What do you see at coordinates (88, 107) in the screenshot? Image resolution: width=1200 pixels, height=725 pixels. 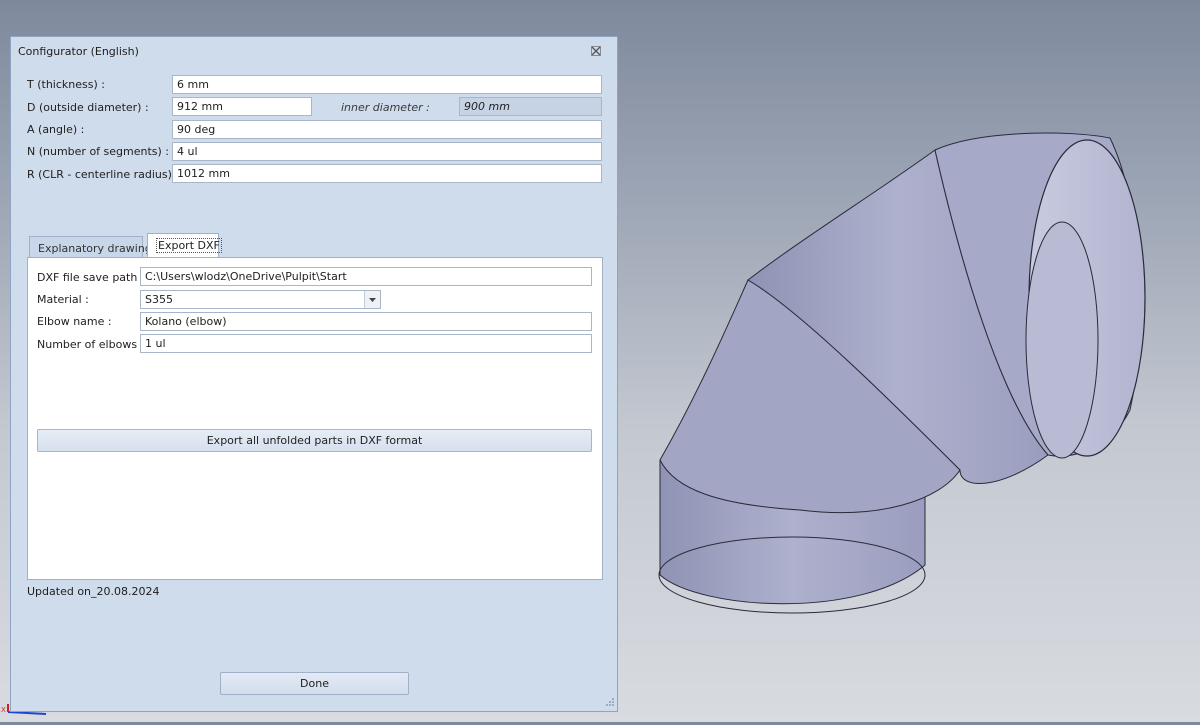 I see `outside-diameter-label: D (outside diameter) :` at bounding box center [88, 107].